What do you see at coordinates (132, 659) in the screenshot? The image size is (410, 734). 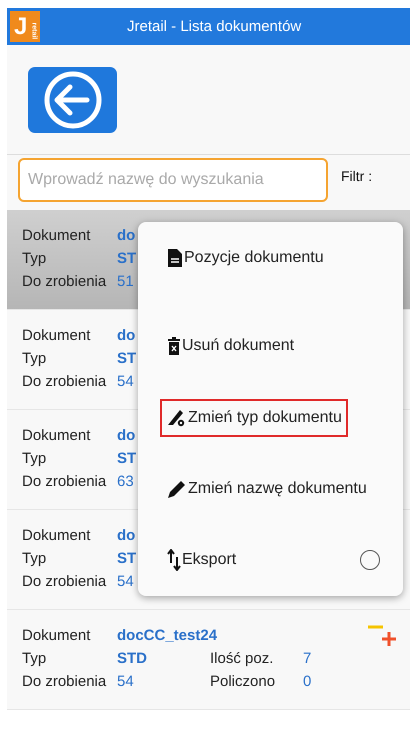 I see `document-type: STD` at bounding box center [132, 659].